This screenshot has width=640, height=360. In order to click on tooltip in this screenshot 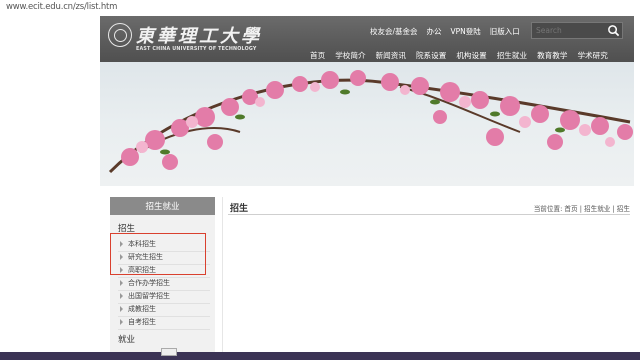, I will do `click(169, 352)`.